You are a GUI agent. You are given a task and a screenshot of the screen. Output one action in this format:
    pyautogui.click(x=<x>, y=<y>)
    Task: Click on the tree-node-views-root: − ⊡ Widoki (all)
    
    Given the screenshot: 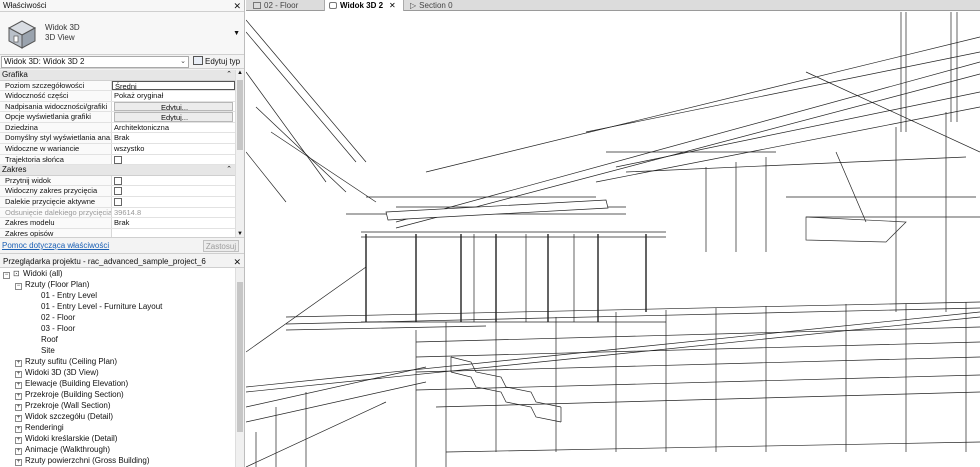 What is the action you would take?
    pyautogui.click(x=117, y=273)
    